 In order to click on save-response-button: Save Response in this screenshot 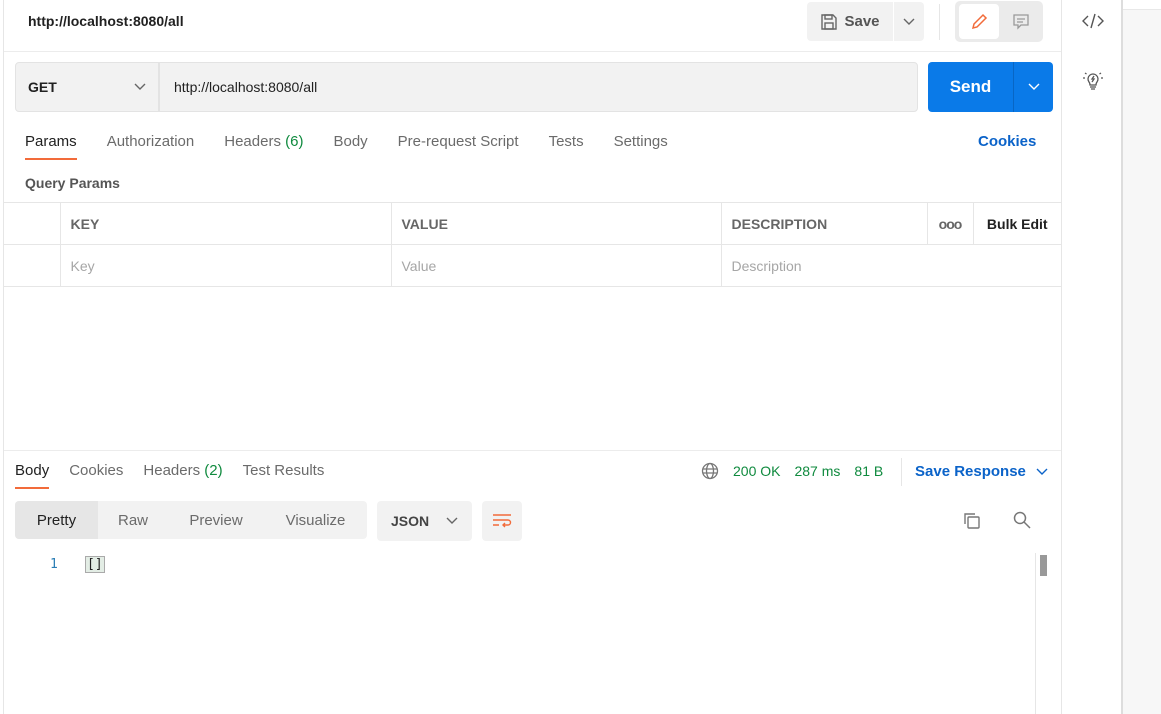, I will do `click(981, 471)`.